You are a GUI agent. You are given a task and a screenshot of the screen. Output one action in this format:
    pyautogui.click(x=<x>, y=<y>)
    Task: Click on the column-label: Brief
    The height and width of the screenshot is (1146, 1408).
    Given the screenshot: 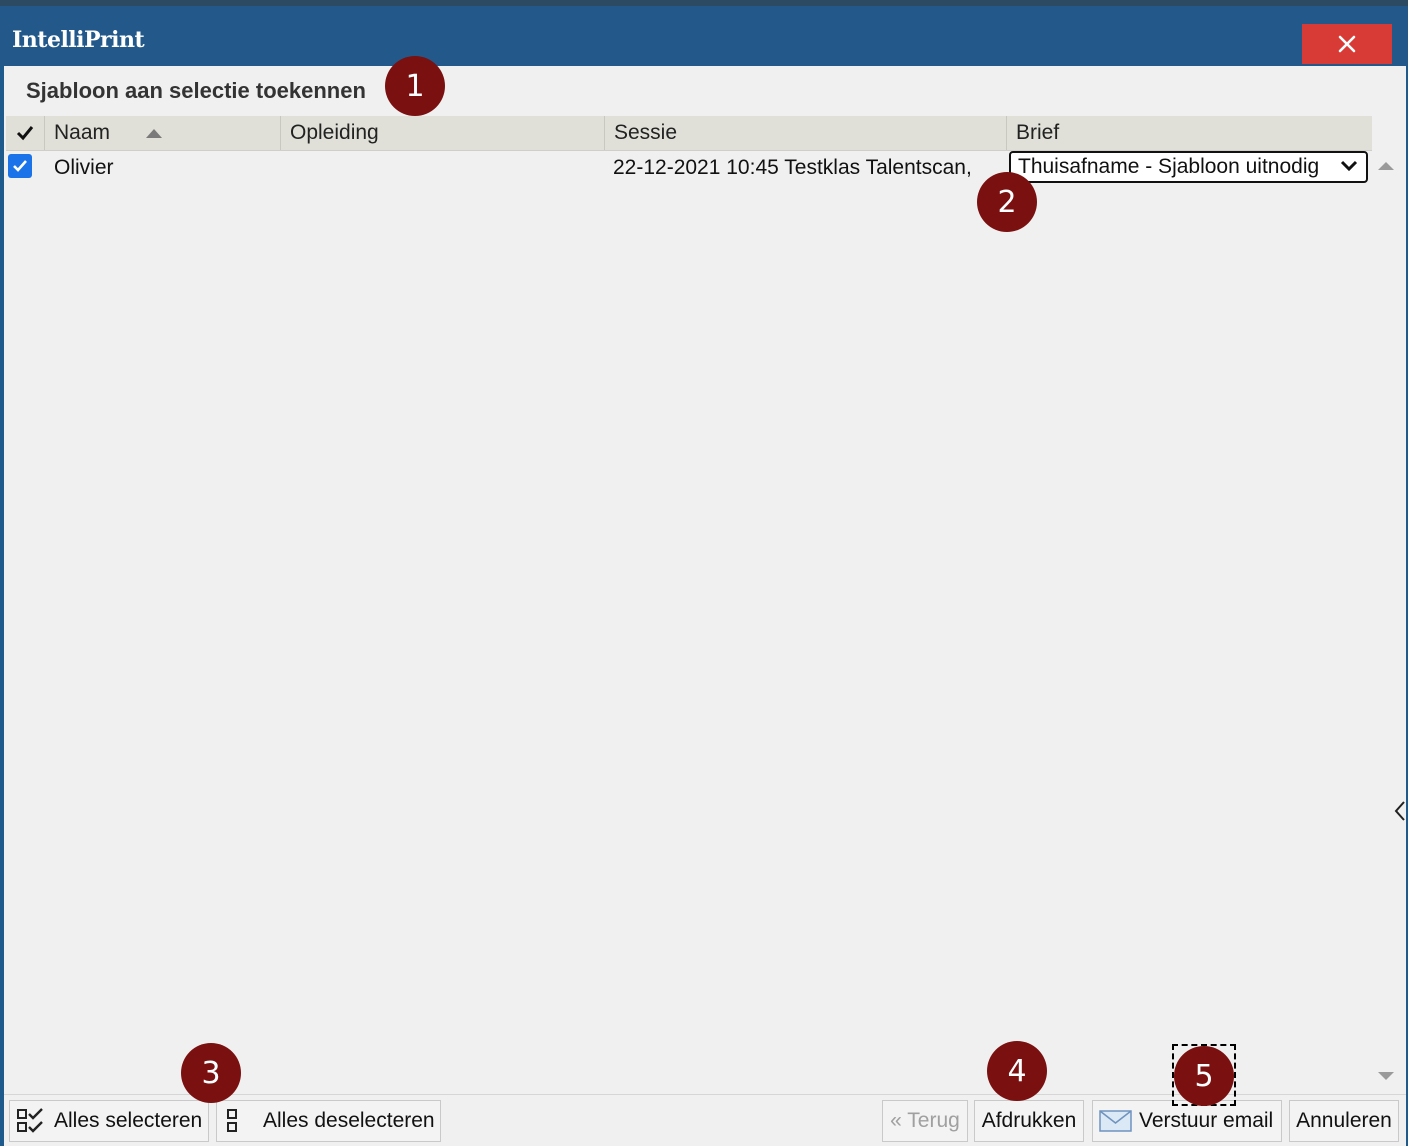 What is the action you would take?
    pyautogui.click(x=1038, y=132)
    